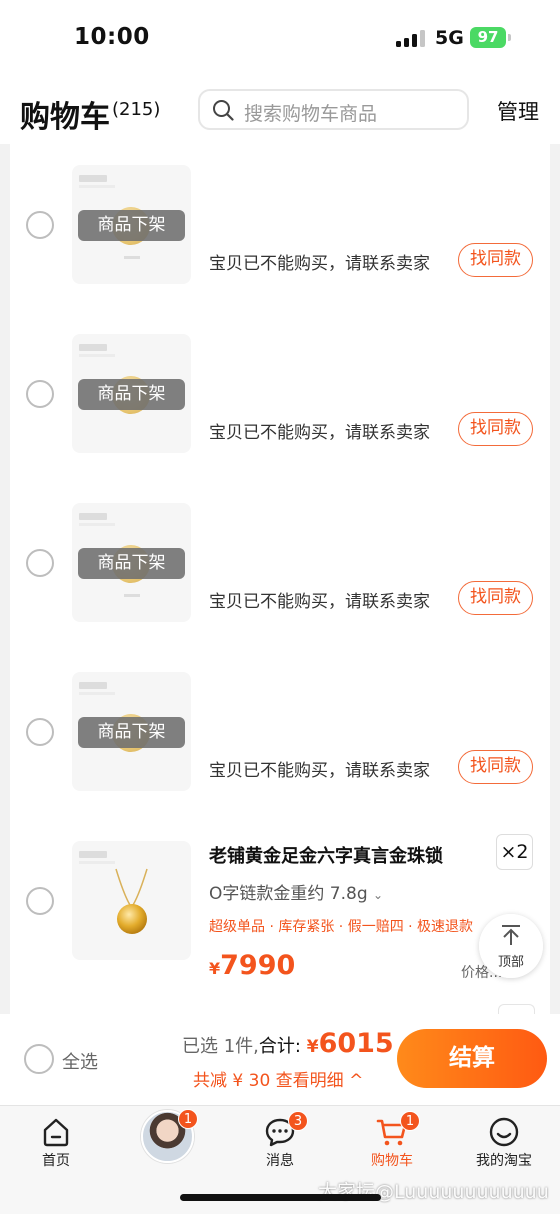  I want to click on price-value: 7990, so click(258, 965).